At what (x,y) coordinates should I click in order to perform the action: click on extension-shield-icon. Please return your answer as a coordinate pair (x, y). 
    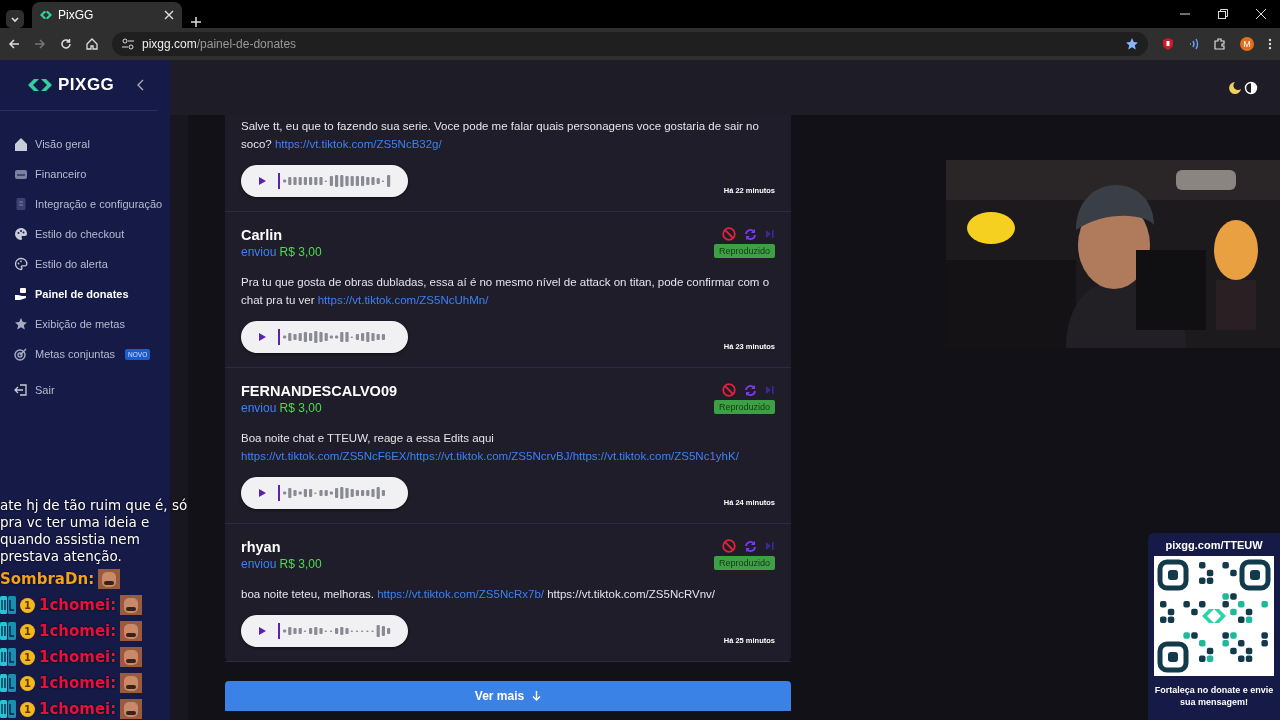
    Looking at the image, I should click on (1168, 44).